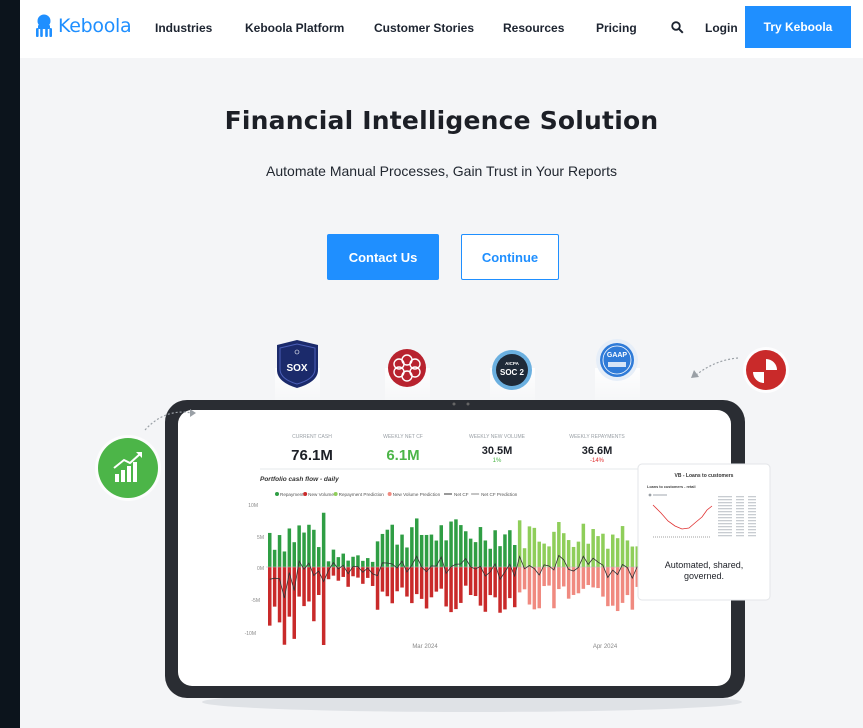  Describe the element at coordinates (299, 479) in the screenshot. I see `chart-title: Portfolio cash flow - daily` at that location.